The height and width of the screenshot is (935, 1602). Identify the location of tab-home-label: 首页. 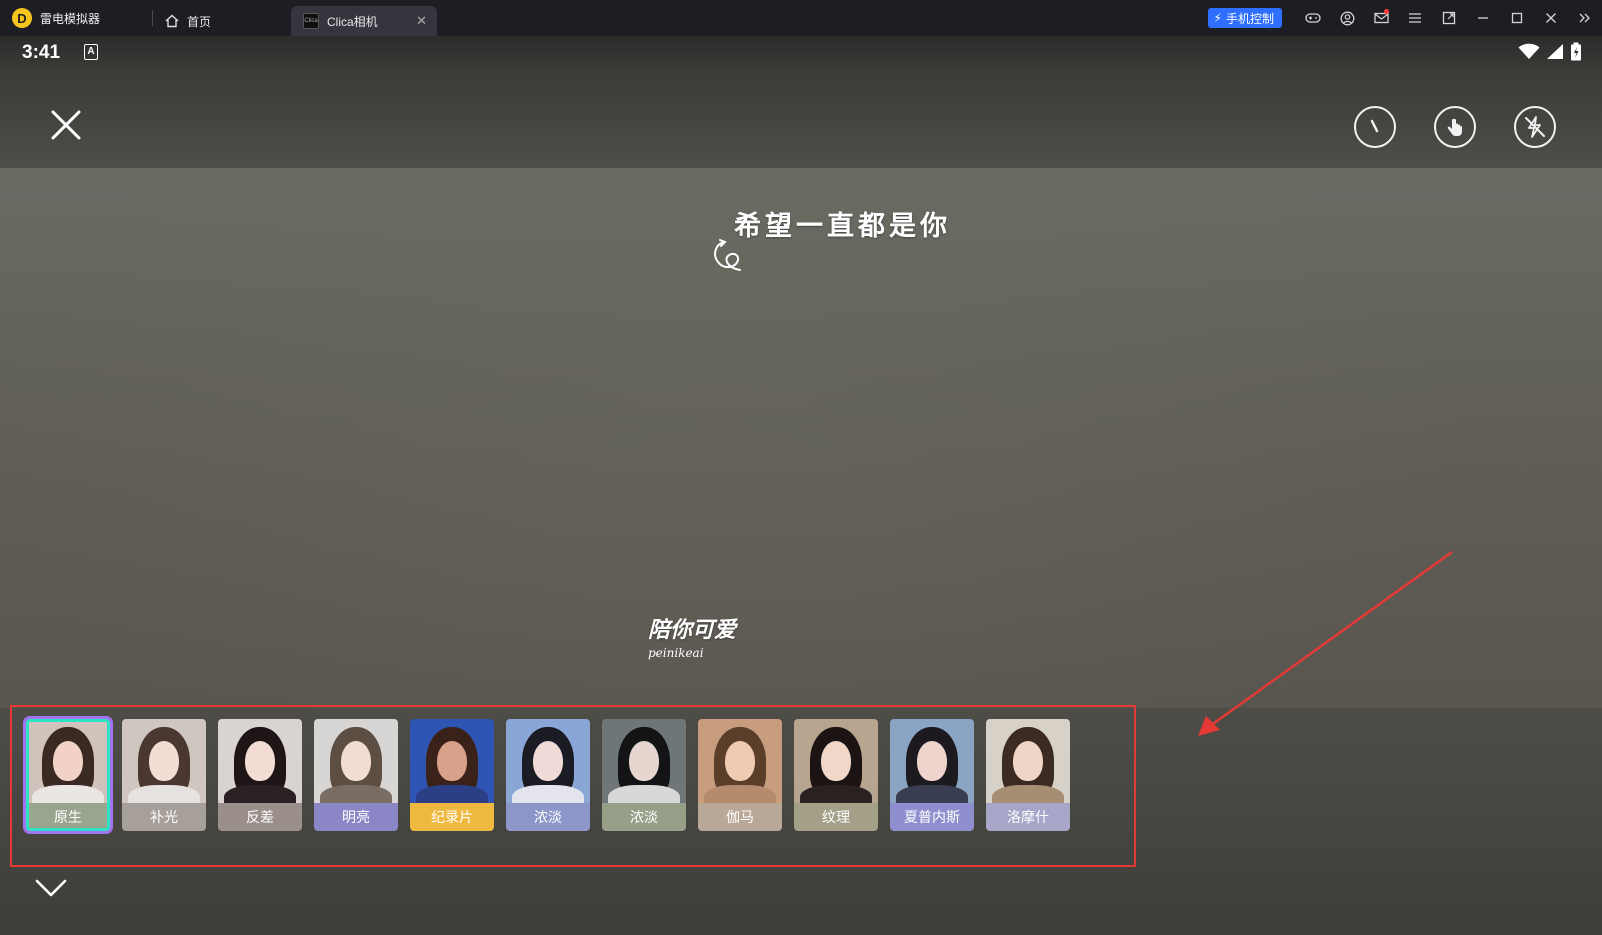
(199, 21).